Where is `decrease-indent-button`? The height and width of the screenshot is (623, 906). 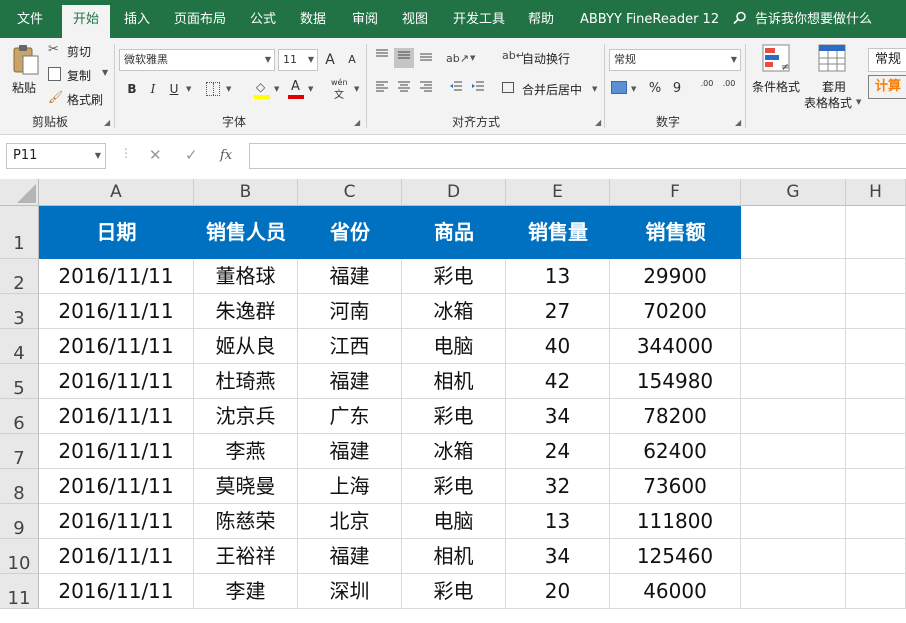 decrease-indent-button is located at coordinates (456, 89).